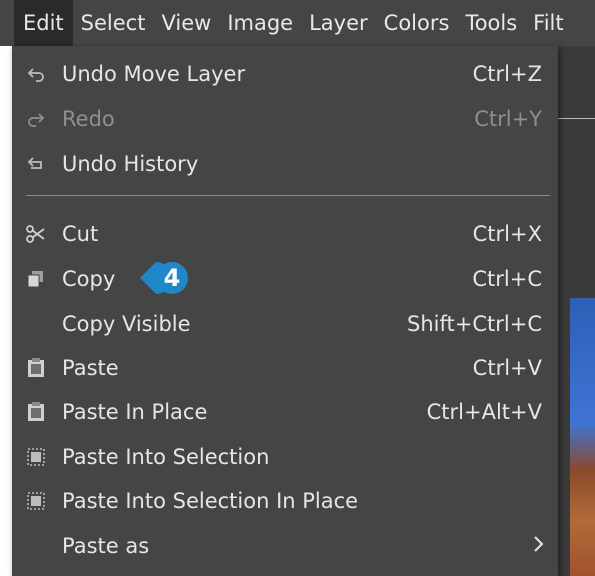  I want to click on redo-icon, so click(36, 119).